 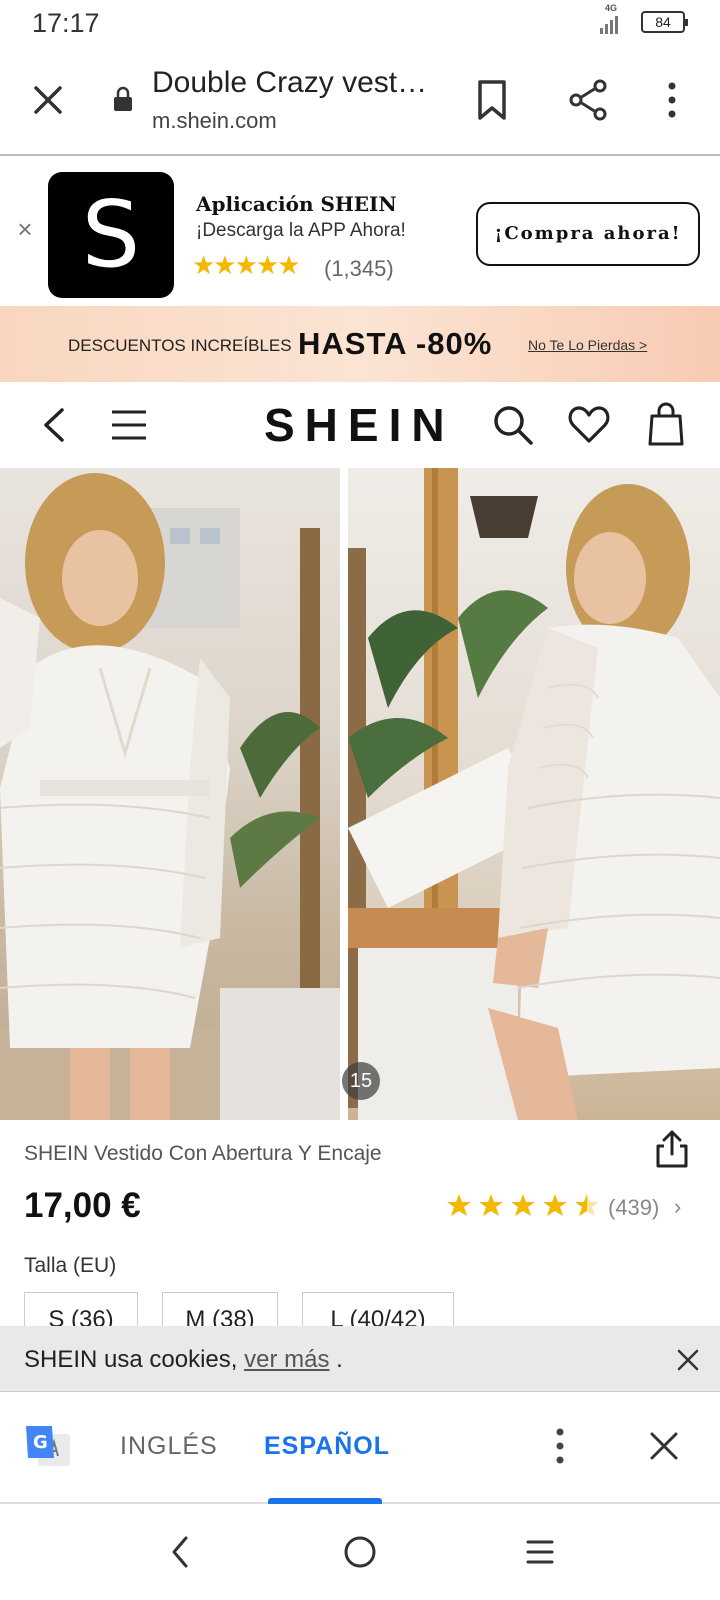 I want to click on menu-icon, so click(x=129, y=425).